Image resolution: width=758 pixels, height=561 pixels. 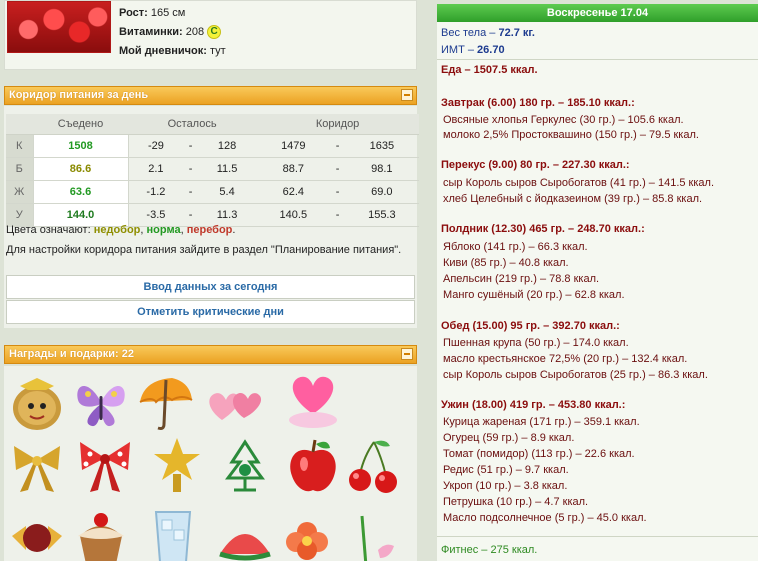 I want to click on corridor-title: Коридор питания за день, so click(x=79, y=95).